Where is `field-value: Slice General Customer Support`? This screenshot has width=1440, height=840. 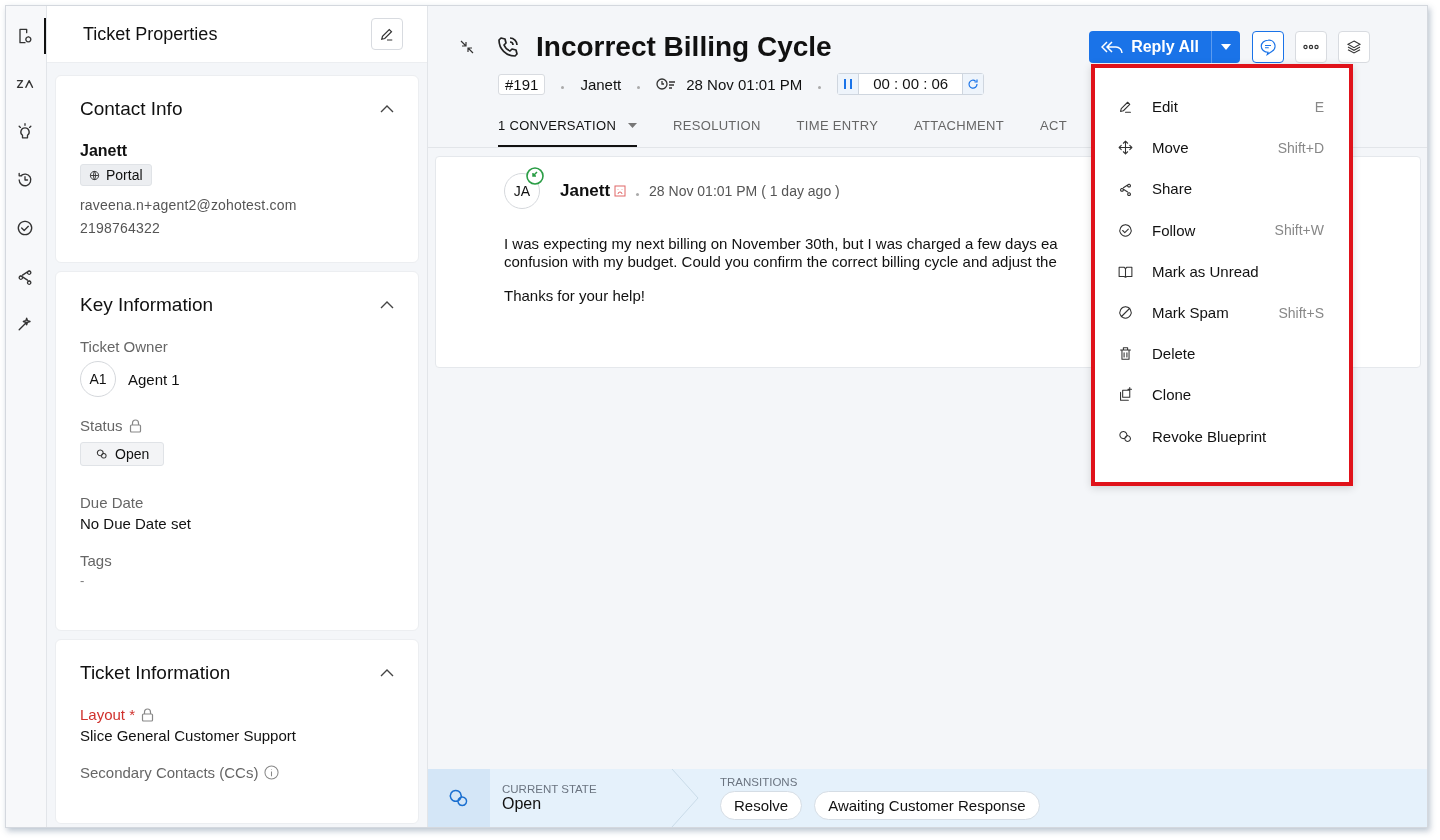 field-value: Slice General Customer Support is located at coordinates (188, 735).